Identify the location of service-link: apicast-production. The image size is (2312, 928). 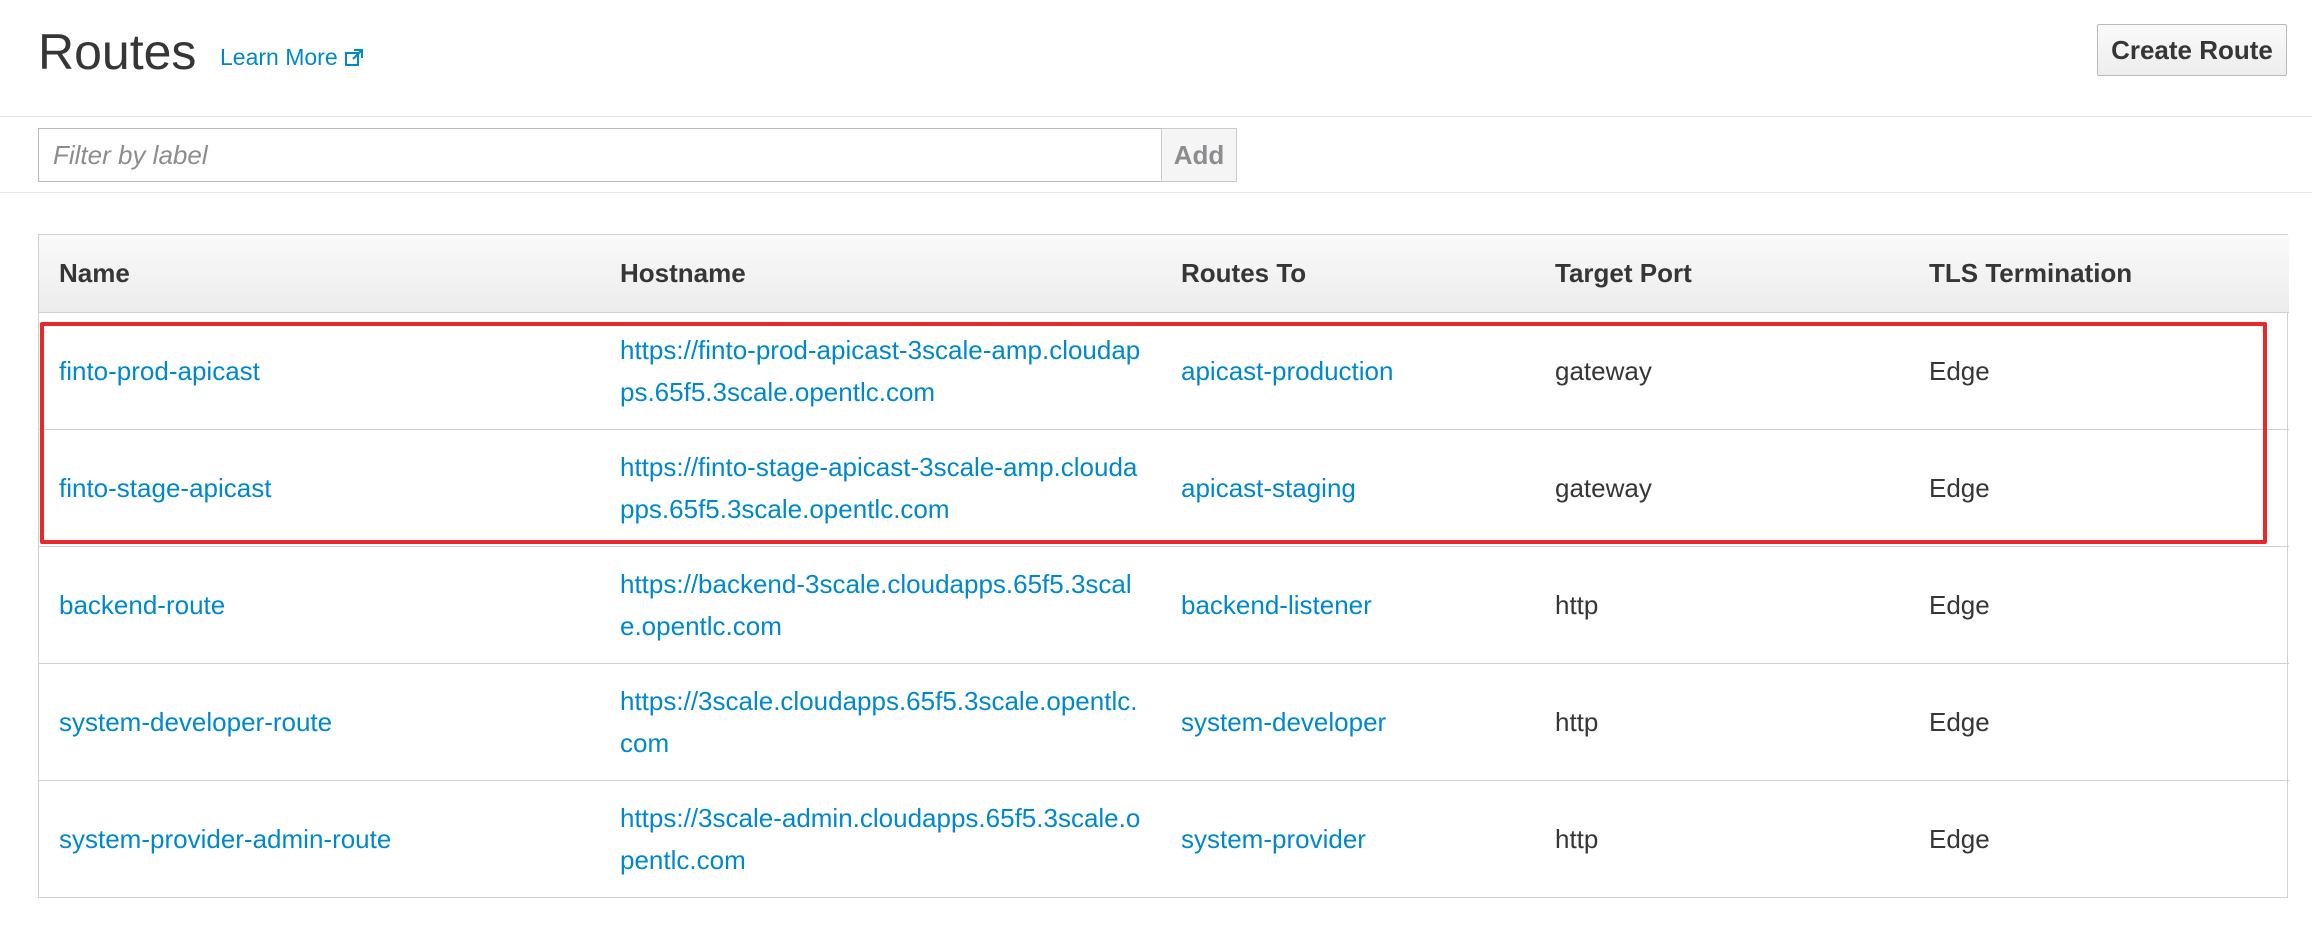
(1287, 371).